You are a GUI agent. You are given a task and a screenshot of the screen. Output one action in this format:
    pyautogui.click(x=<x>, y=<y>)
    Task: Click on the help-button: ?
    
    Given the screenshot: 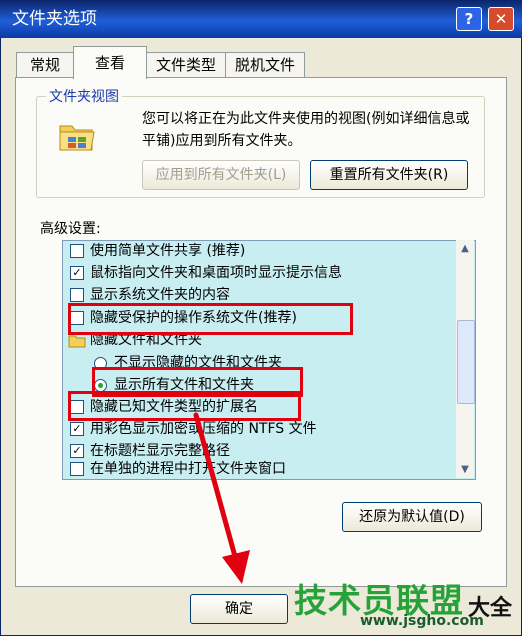 What is the action you would take?
    pyautogui.click(x=469, y=19)
    